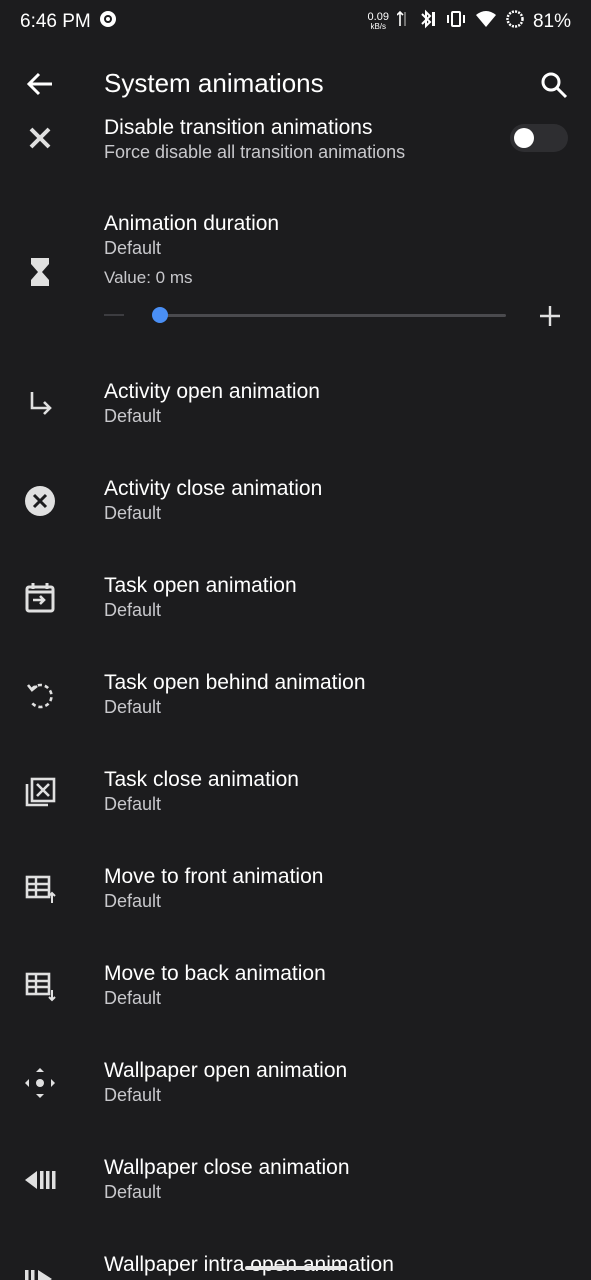 Image resolution: width=591 pixels, height=1280 pixels. What do you see at coordinates (539, 138) in the screenshot?
I see `disable-transitions-toggle` at bounding box center [539, 138].